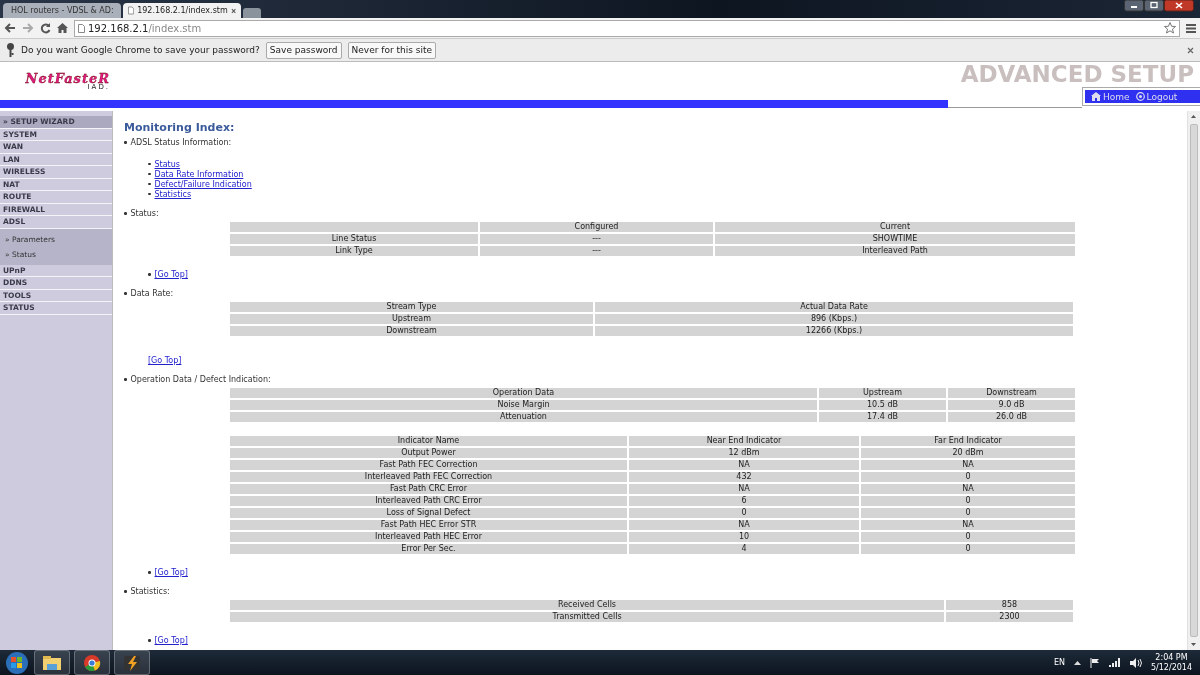 This screenshot has height=675, width=1200. Describe the element at coordinates (744, 477) in the screenshot. I see `table-cell: 432` at that location.